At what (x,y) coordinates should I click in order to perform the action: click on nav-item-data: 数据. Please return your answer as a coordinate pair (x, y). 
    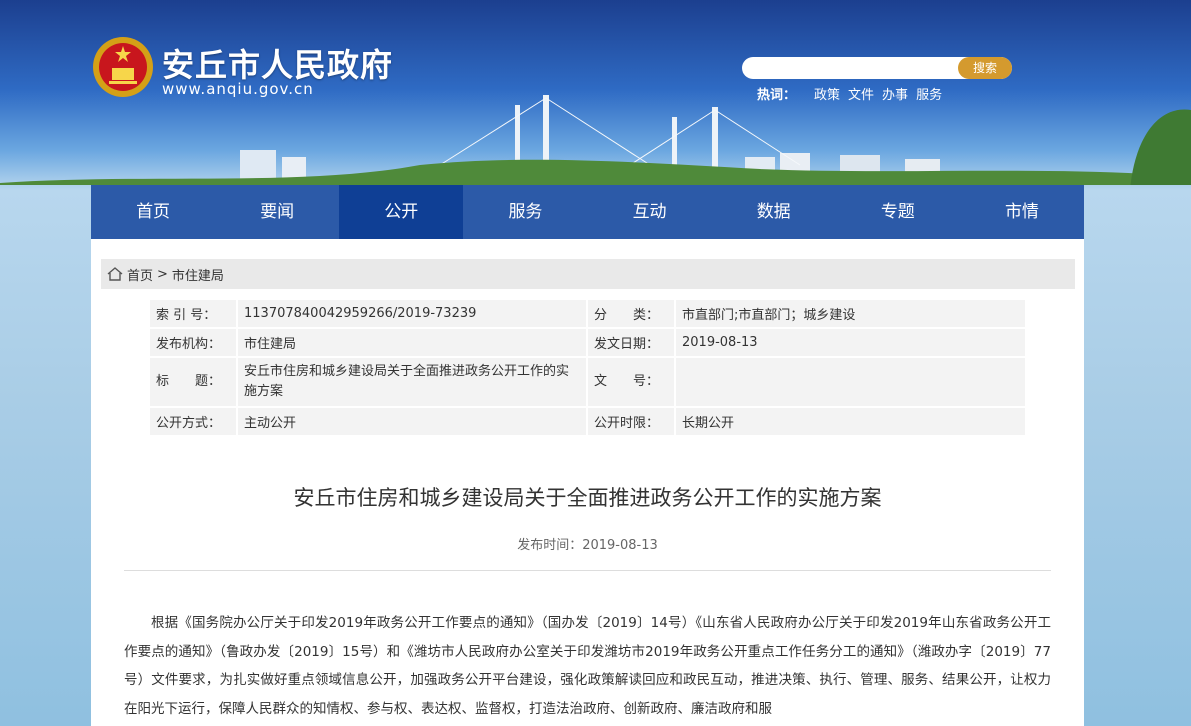
    Looking at the image, I should click on (774, 212).